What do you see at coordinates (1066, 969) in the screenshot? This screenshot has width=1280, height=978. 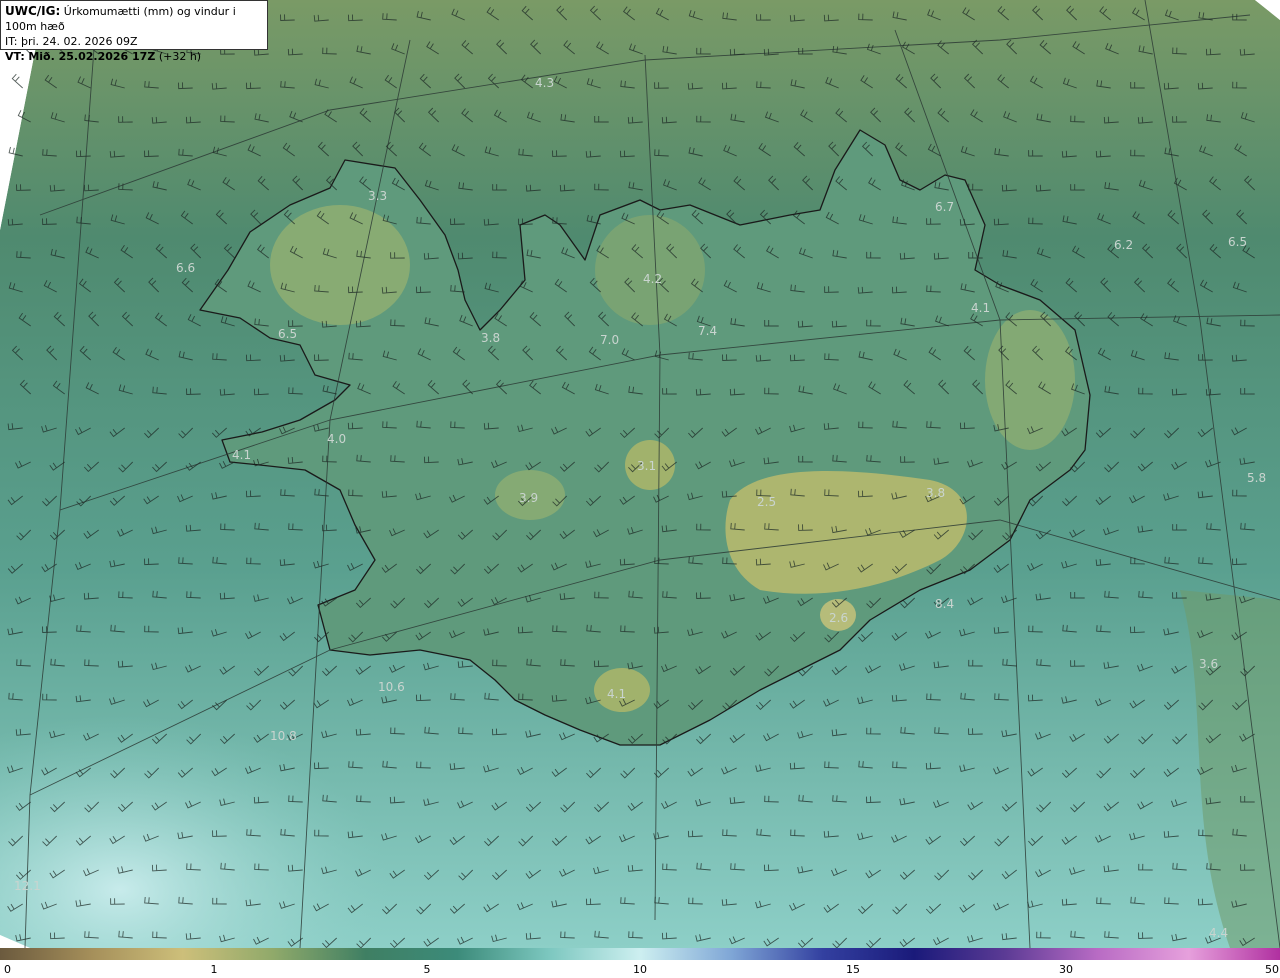 I see `colorbar-tick: 30` at bounding box center [1066, 969].